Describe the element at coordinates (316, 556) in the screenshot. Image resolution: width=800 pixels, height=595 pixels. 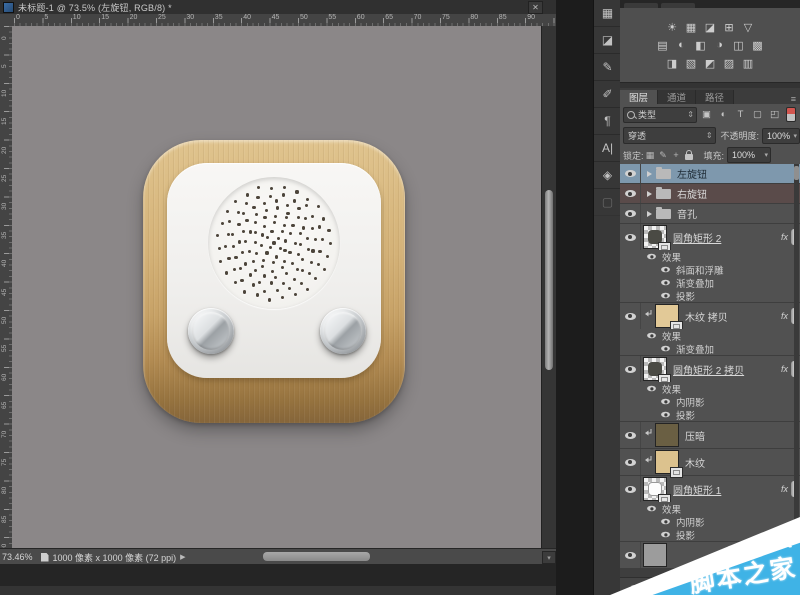
I see `horizontal-scrollbar-thumb` at that location.